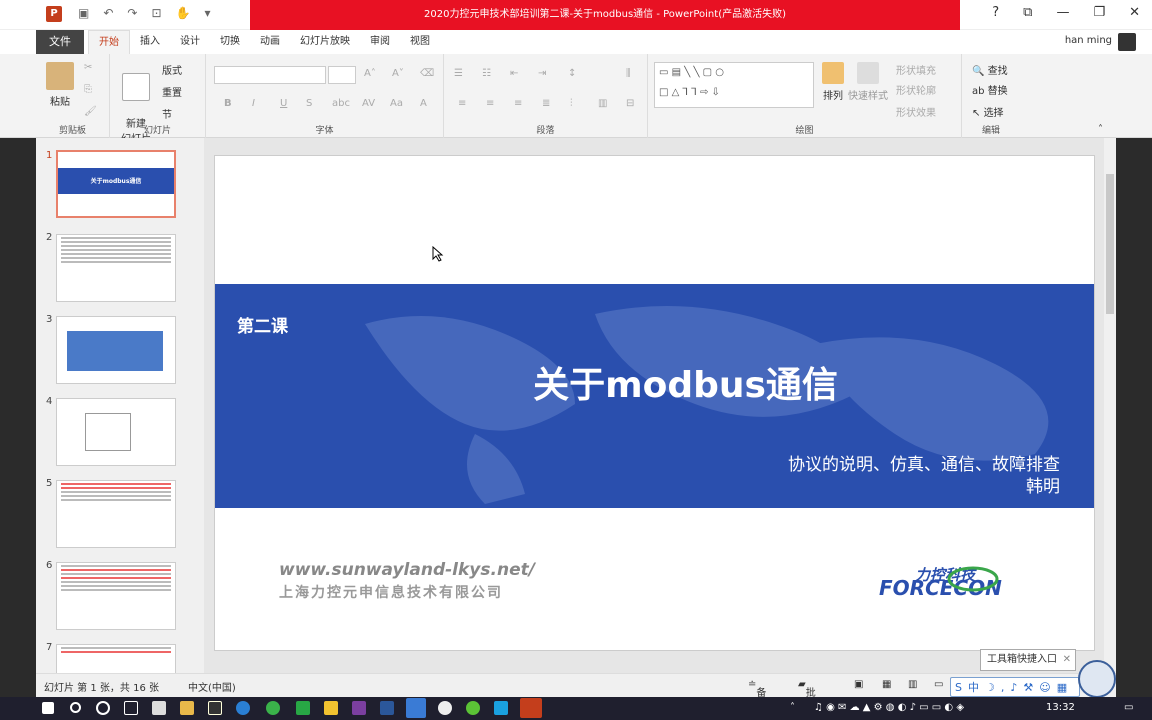 The image size is (1152, 720). I want to click on tab-review: 审阅, so click(380, 42).